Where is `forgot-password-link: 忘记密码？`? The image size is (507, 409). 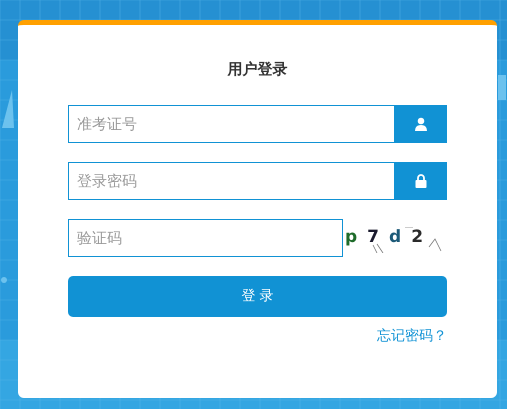
forgot-password-link: 忘记密码？ is located at coordinates (412, 336).